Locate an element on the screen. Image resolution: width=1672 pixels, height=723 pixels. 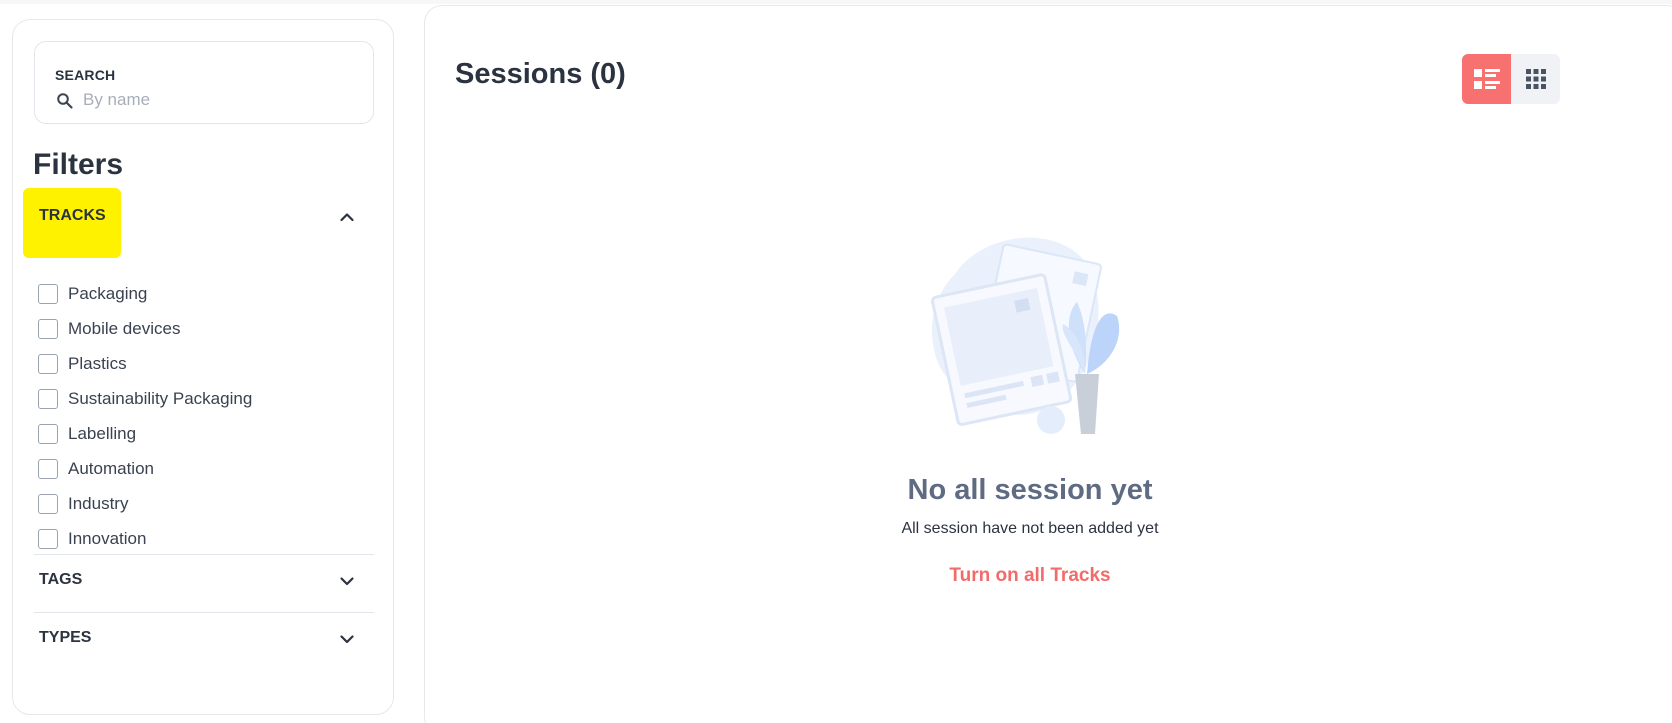
track-label: Automation is located at coordinates (111, 468).